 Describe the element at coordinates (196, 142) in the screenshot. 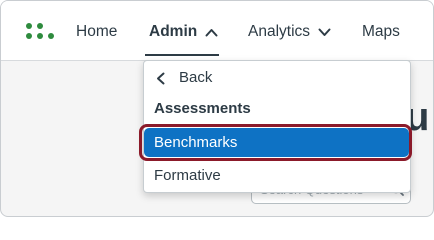

I see `menu-item-label: Benchmarks` at that location.